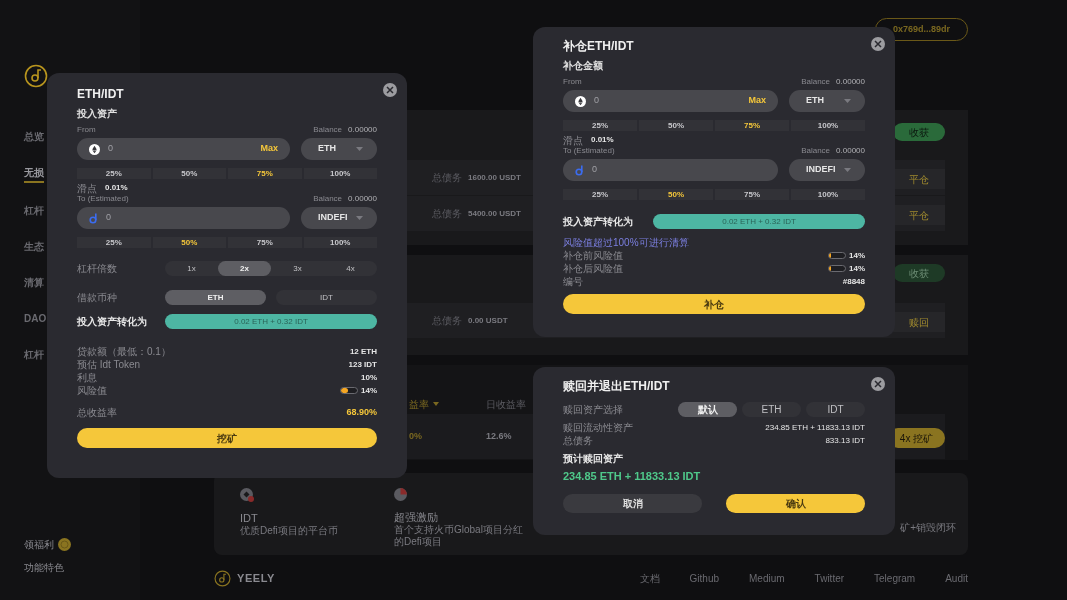  I want to click on leverage-option: 2x, so click(244, 268).